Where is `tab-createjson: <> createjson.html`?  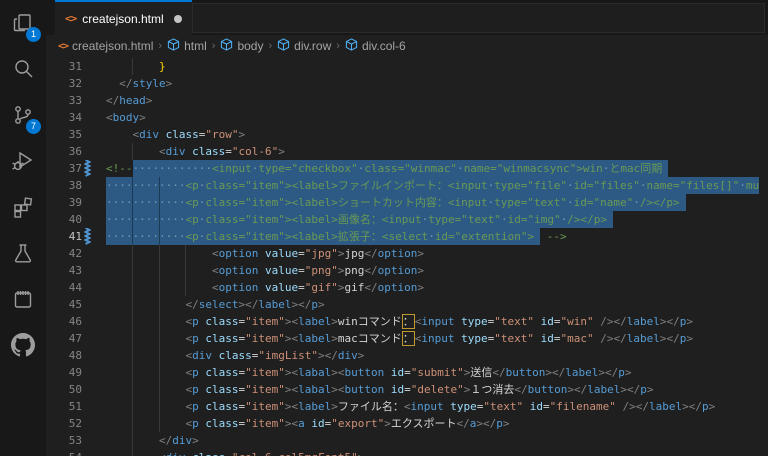
tab-createjson: <> createjson.html is located at coordinates (123, 17).